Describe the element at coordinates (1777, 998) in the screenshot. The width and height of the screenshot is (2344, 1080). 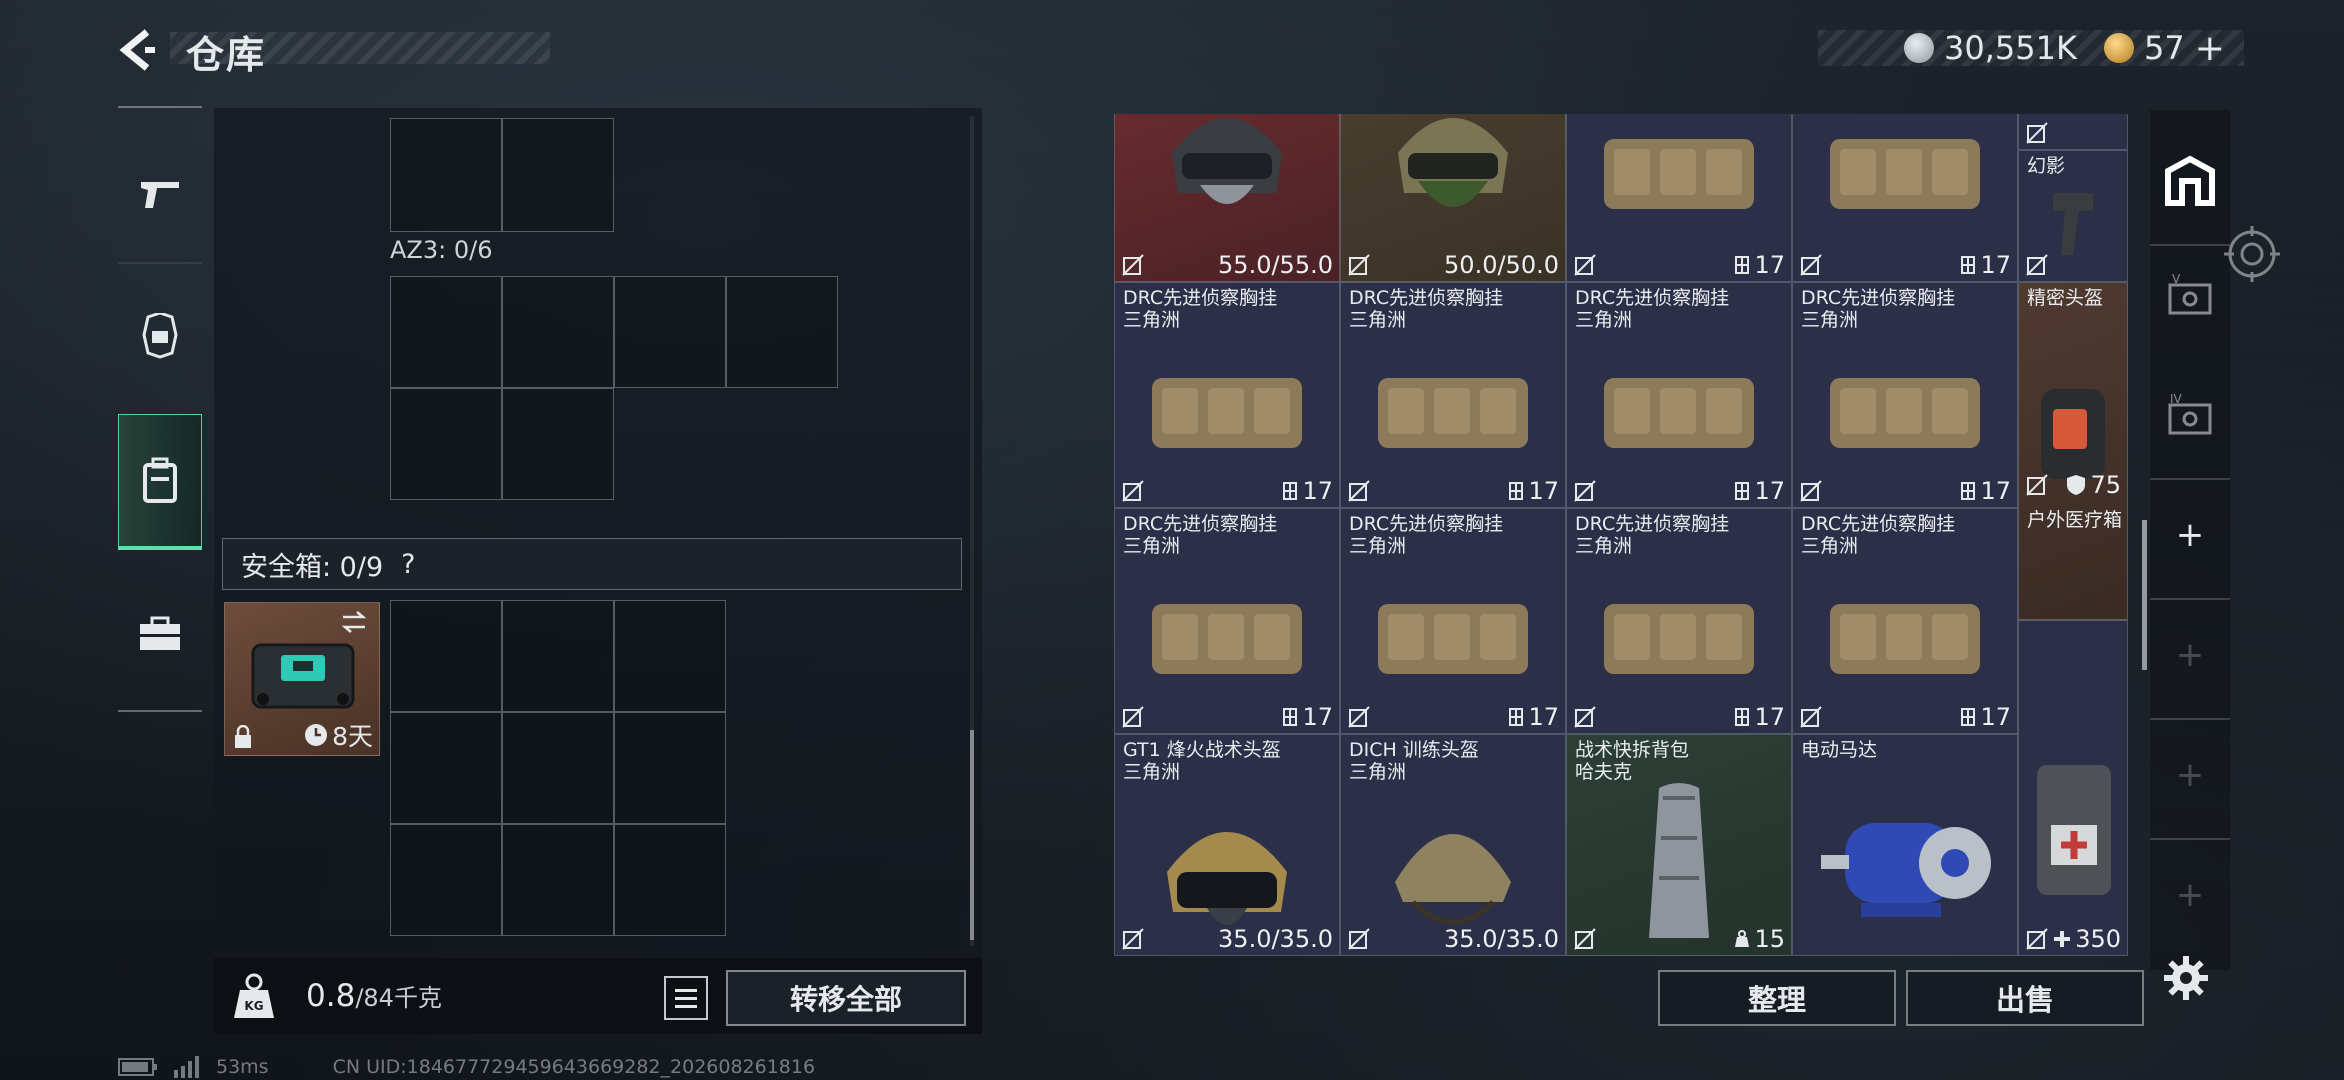
I see `sort-button: 整理` at that location.